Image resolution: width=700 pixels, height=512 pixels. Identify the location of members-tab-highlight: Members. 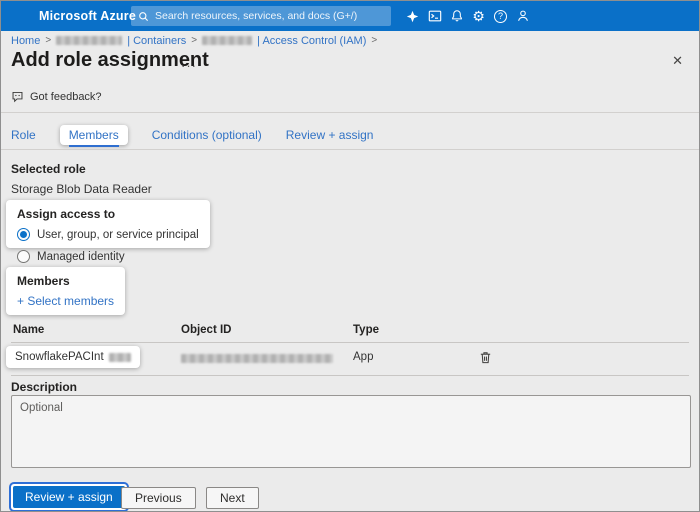
(93, 134).